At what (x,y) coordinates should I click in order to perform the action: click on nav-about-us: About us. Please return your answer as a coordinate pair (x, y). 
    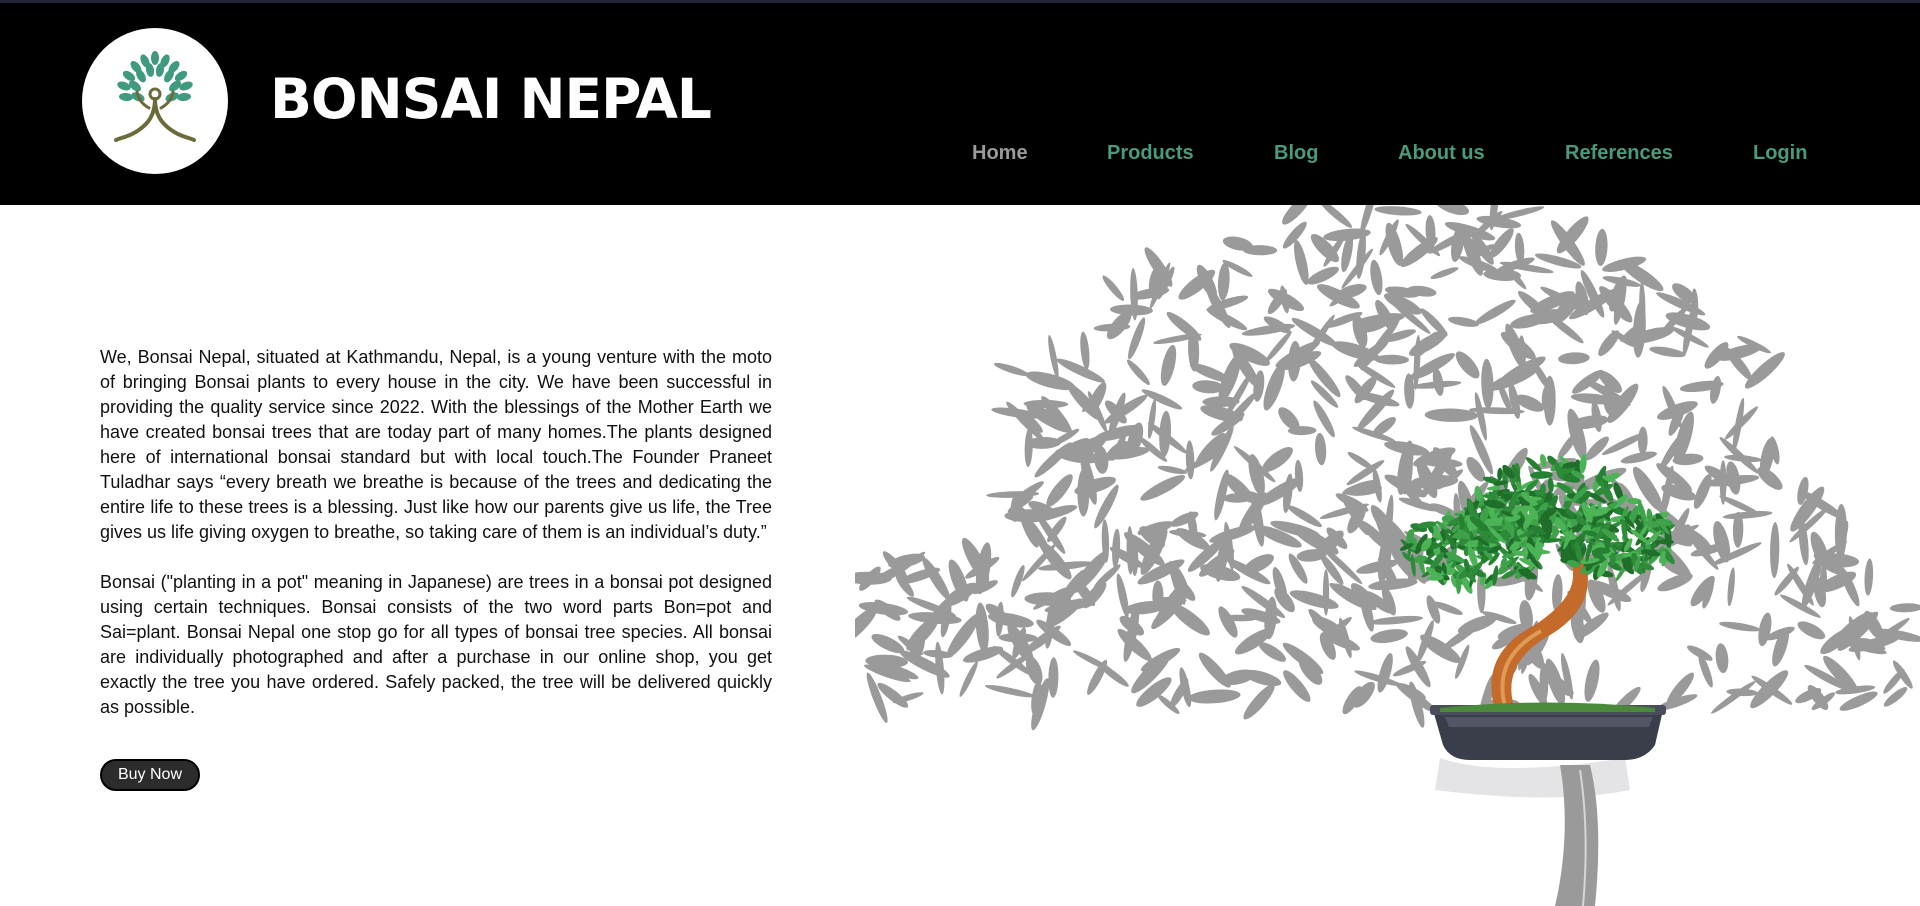
    Looking at the image, I should click on (1441, 153).